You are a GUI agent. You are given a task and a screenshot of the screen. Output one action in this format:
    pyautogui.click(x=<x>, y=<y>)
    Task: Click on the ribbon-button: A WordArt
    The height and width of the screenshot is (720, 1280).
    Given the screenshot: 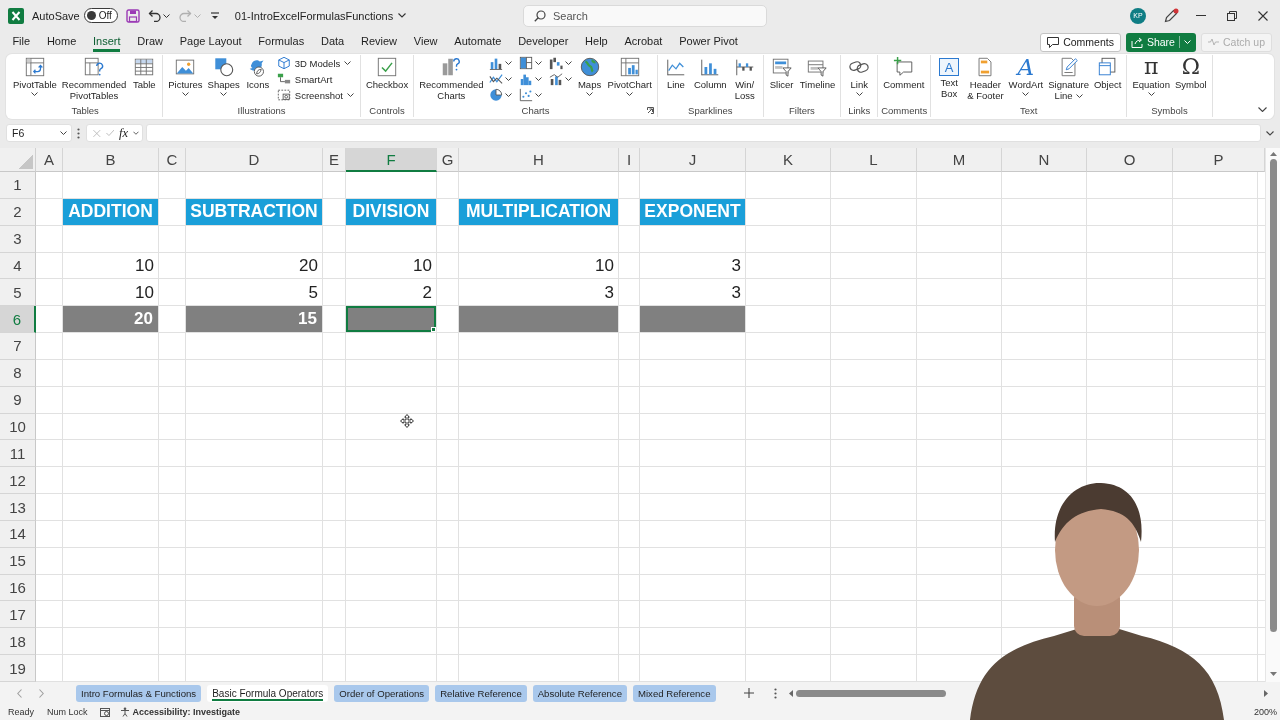 What is the action you would take?
    pyautogui.click(x=1026, y=75)
    